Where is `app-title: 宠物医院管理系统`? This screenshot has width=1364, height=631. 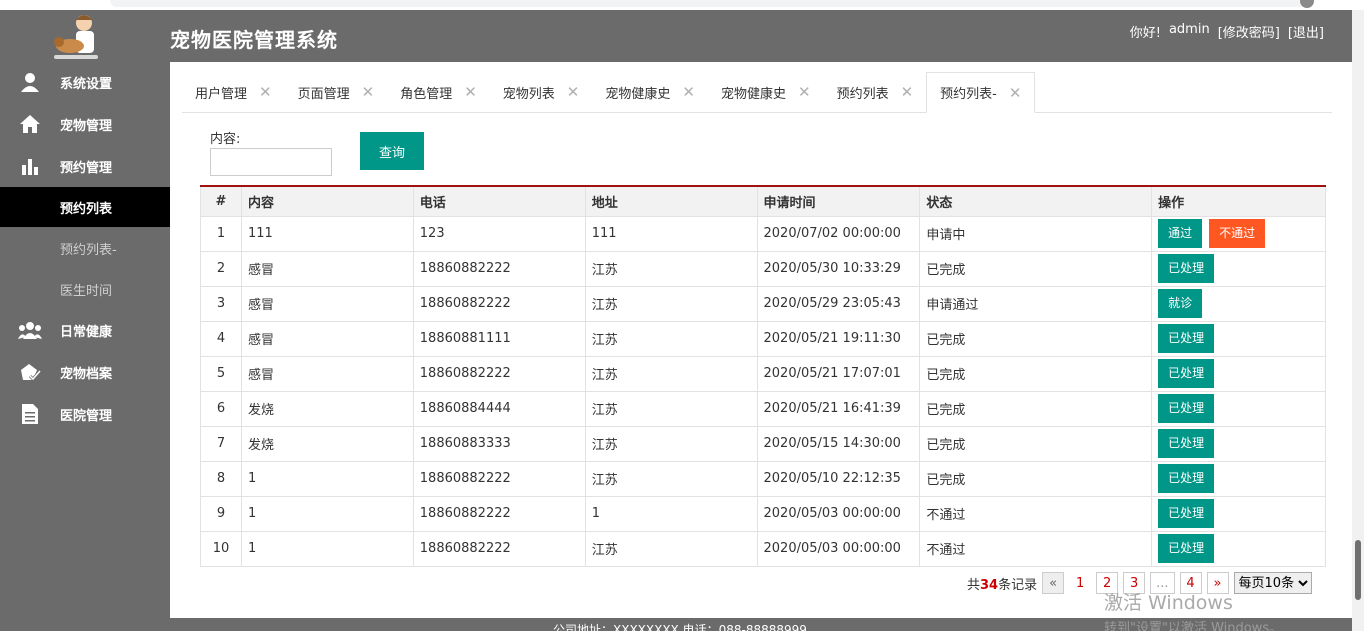
app-title: 宠物医院管理系统 is located at coordinates (254, 40).